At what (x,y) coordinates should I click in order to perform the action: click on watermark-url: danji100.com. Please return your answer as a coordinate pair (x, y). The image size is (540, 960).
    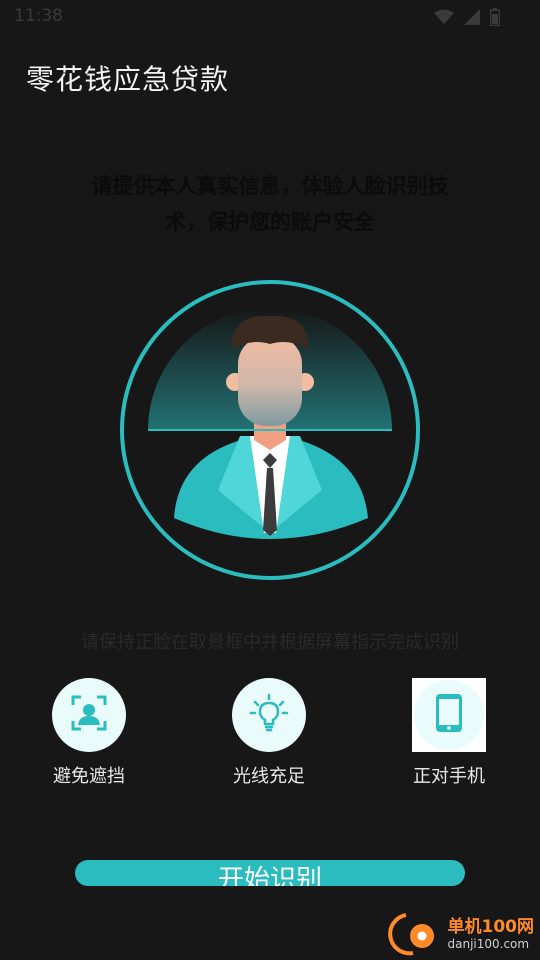
    Looking at the image, I should click on (488, 944).